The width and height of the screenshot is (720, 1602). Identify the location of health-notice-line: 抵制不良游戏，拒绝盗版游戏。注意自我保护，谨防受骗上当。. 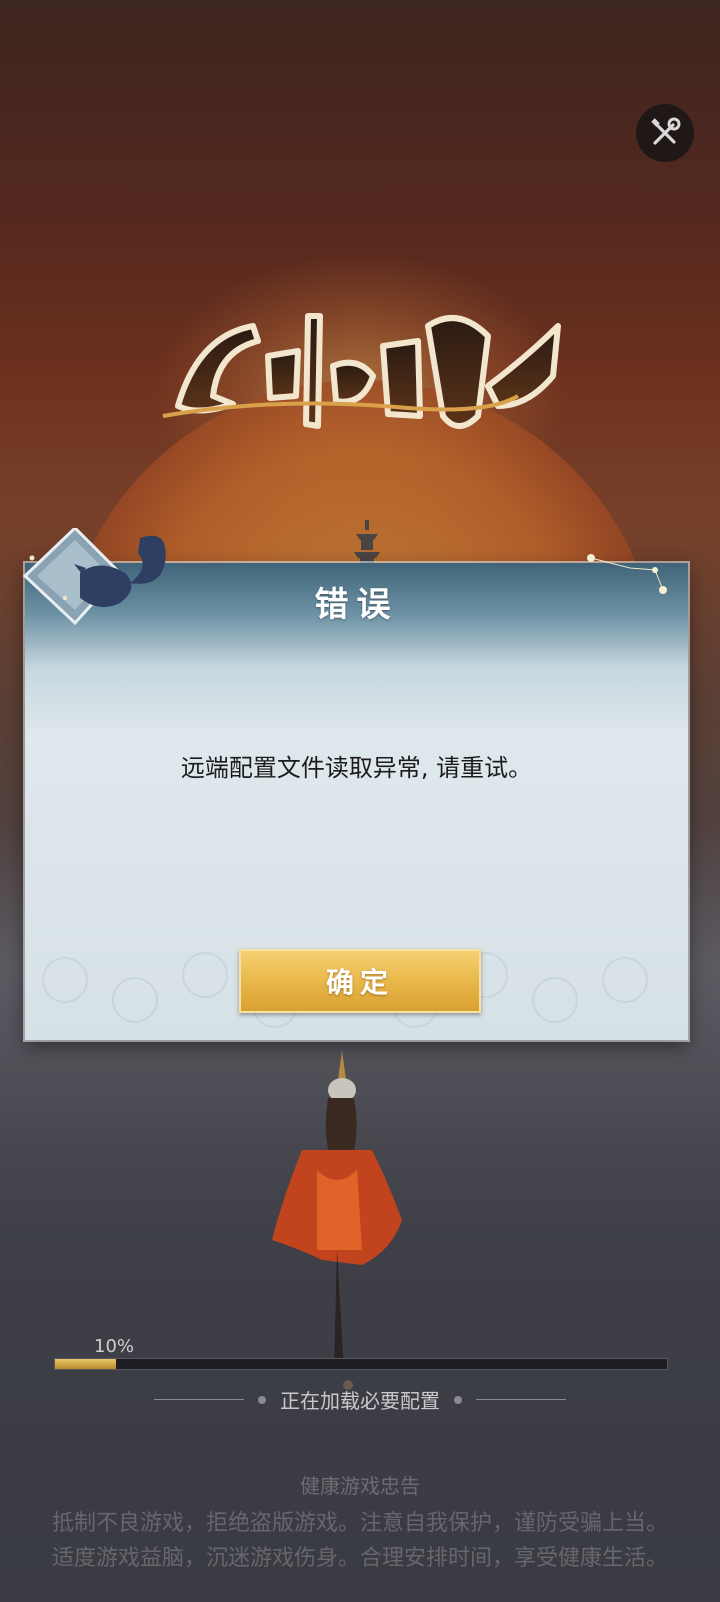
(359, 1523).